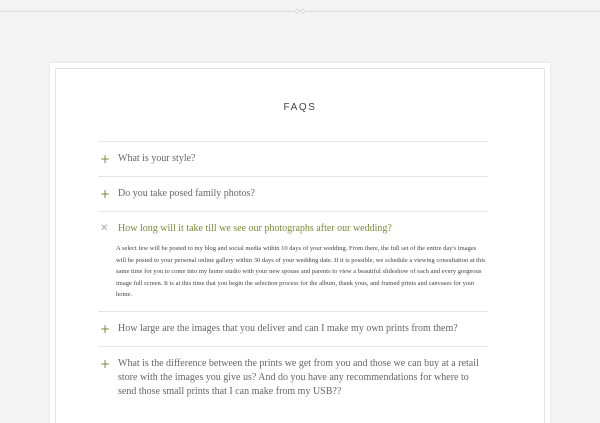  What do you see at coordinates (156, 159) in the screenshot?
I see `faq-question: What is your style?` at bounding box center [156, 159].